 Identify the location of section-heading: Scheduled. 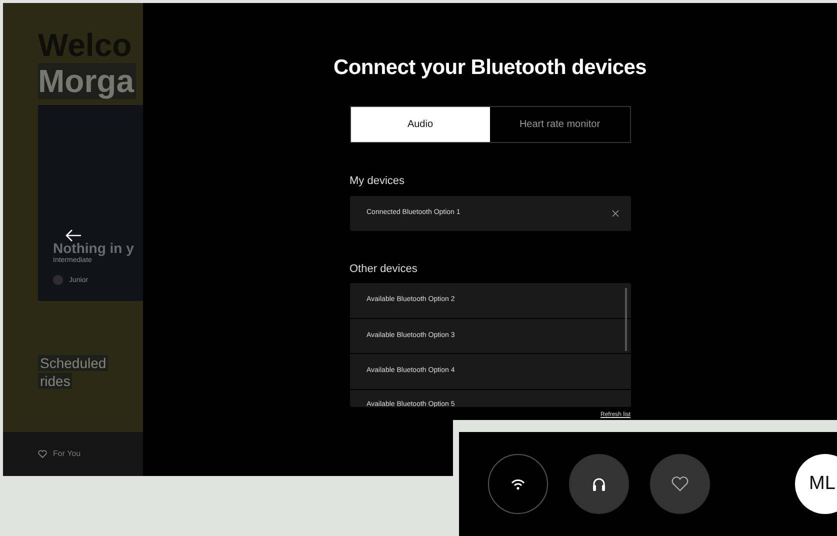
(73, 363).